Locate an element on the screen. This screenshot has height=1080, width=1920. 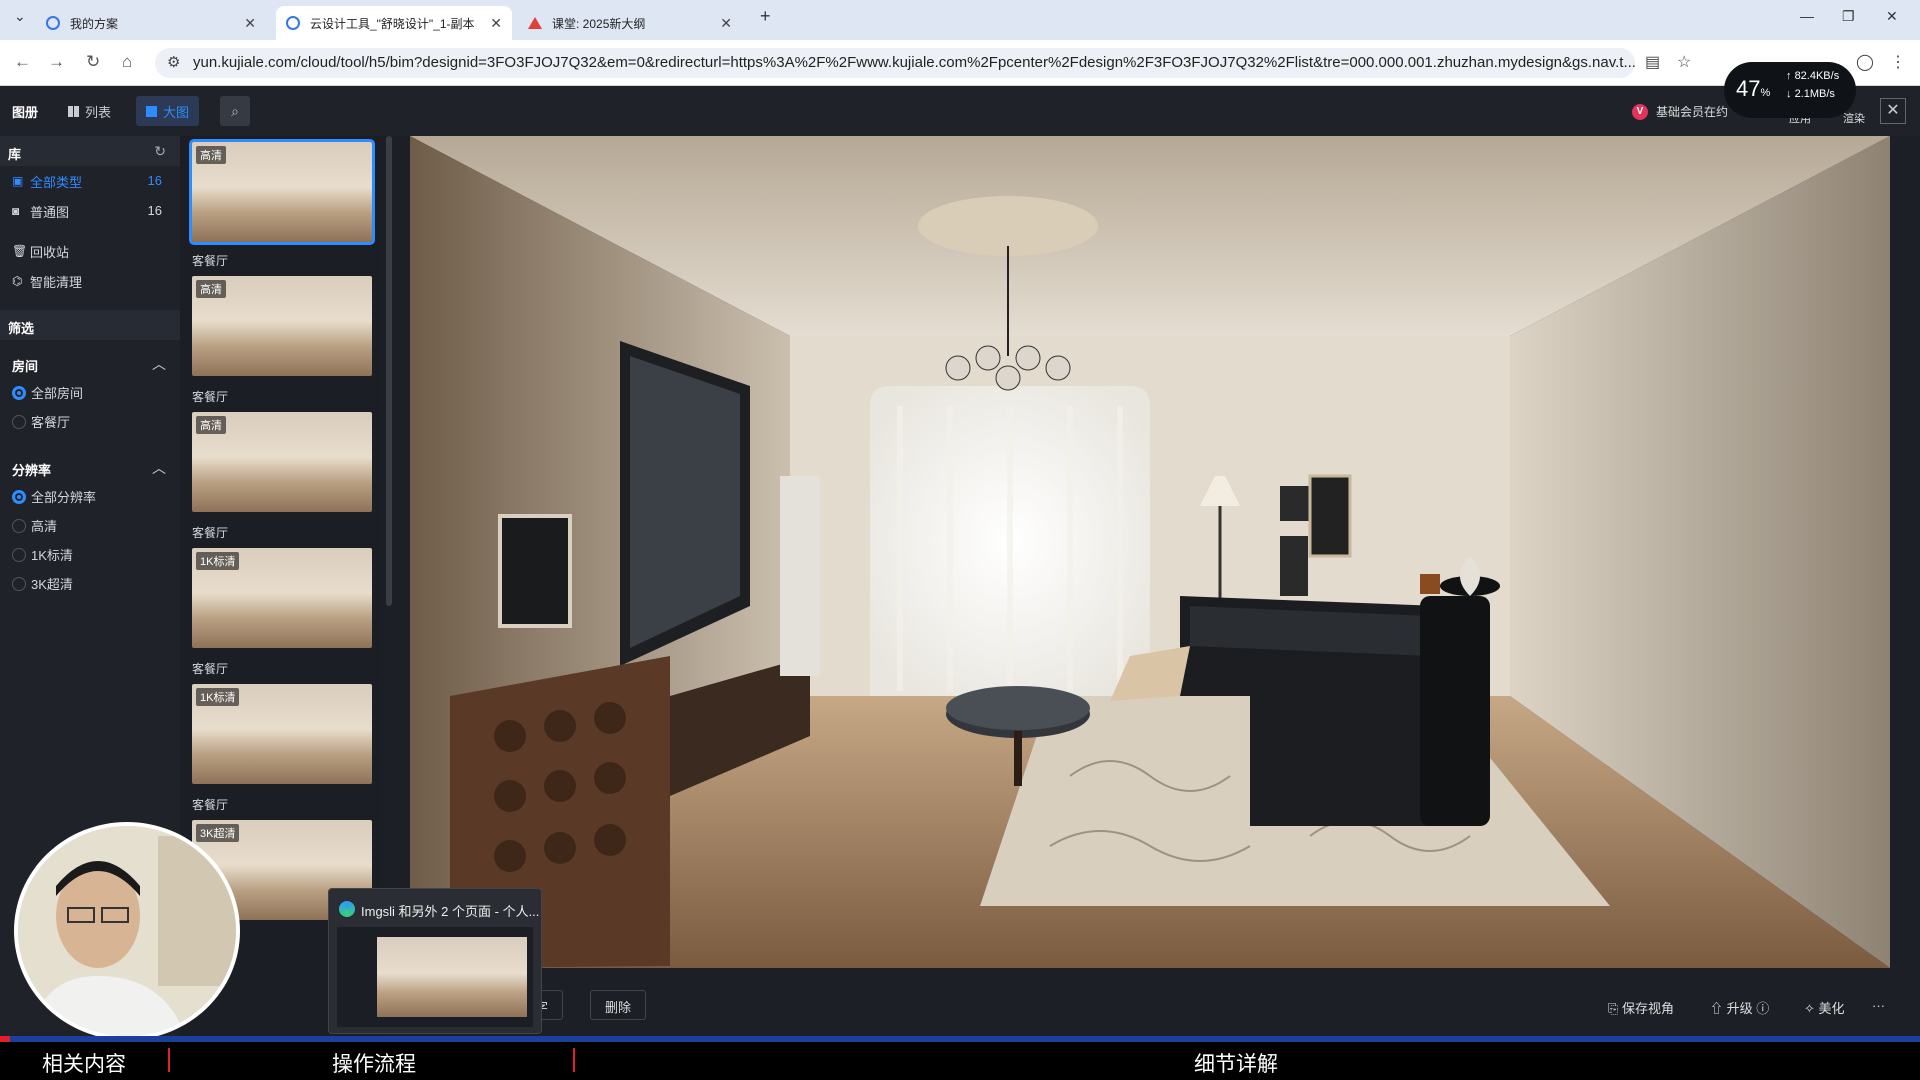
upload-speed: ↑ 82.4KB/s is located at coordinates (1813, 76).